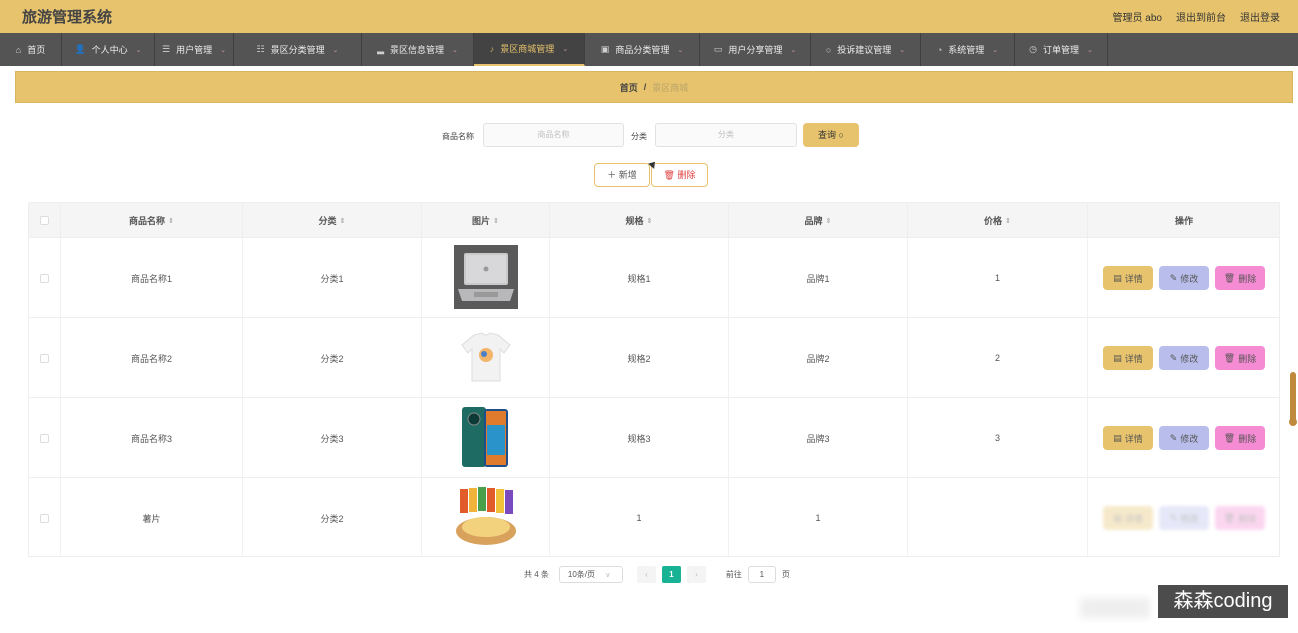 Image resolution: width=1298 pixels, height=633 pixels. What do you see at coordinates (997, 438) in the screenshot?
I see `cell-price-text: 3` at bounding box center [997, 438].